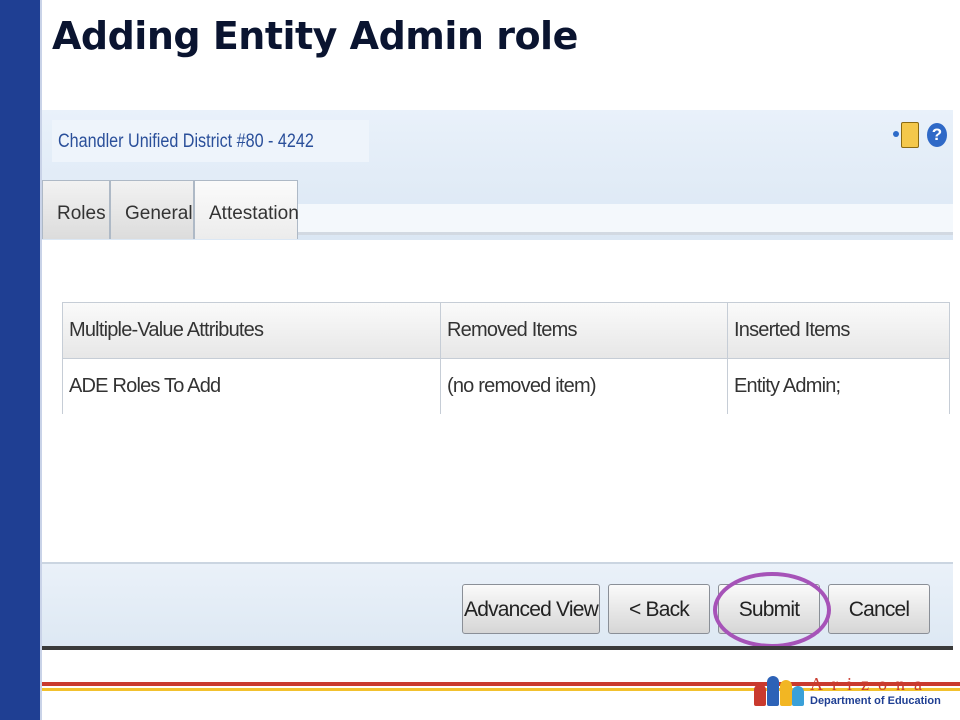 This screenshot has height=720, width=960. Describe the element at coordinates (531, 609) in the screenshot. I see `advanced-view-button: Advanced View` at that location.